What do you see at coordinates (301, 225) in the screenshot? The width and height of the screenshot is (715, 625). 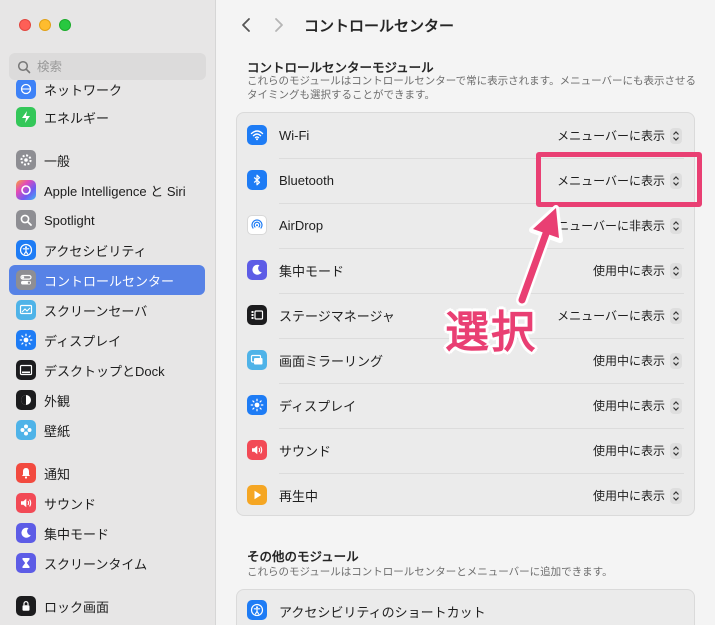 I see `module-label: AirDrop` at bounding box center [301, 225].